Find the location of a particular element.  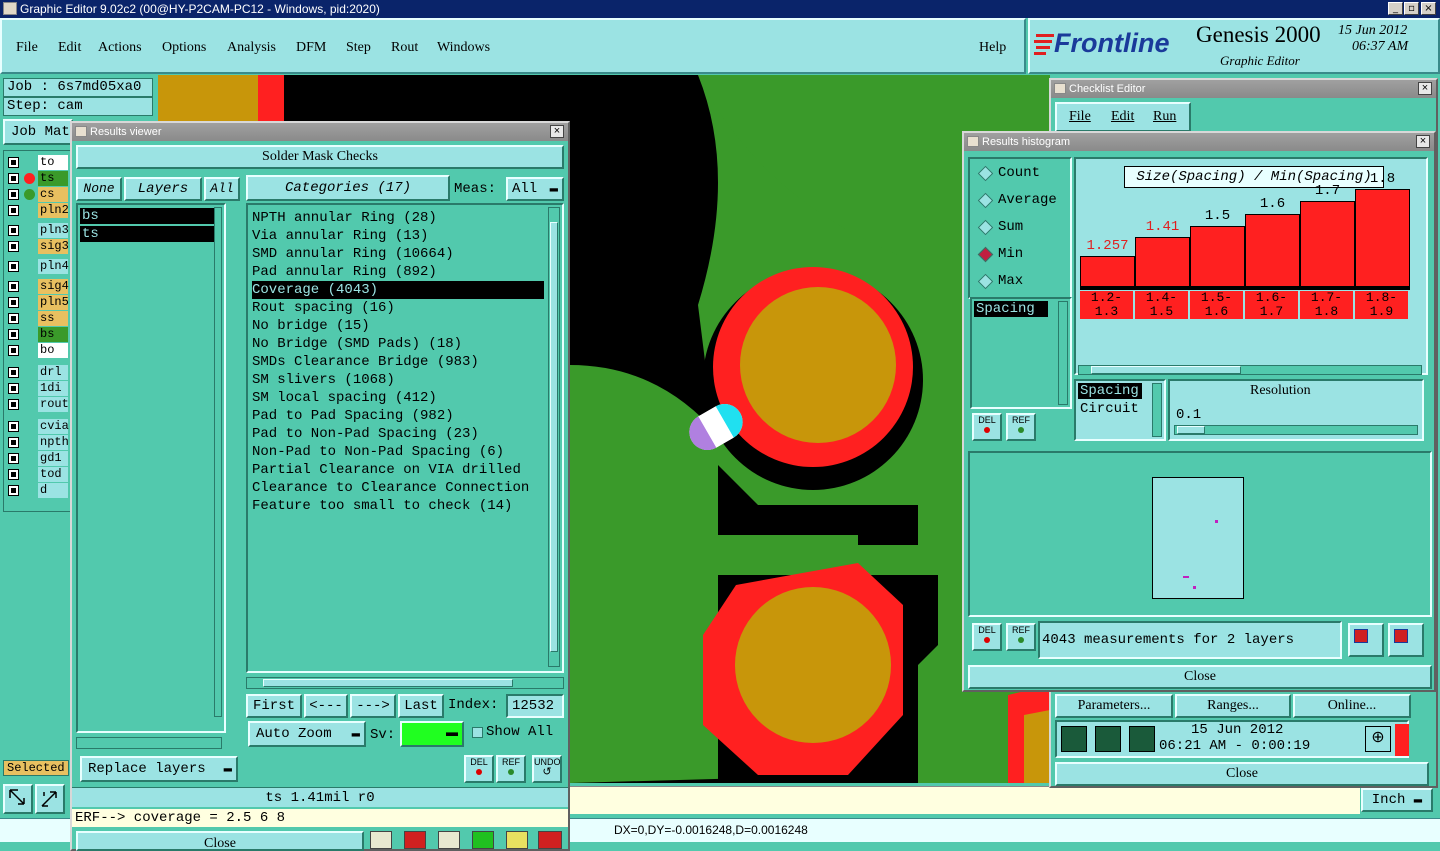

category-item: Pad to Pad Spacing (982) is located at coordinates (353, 416).